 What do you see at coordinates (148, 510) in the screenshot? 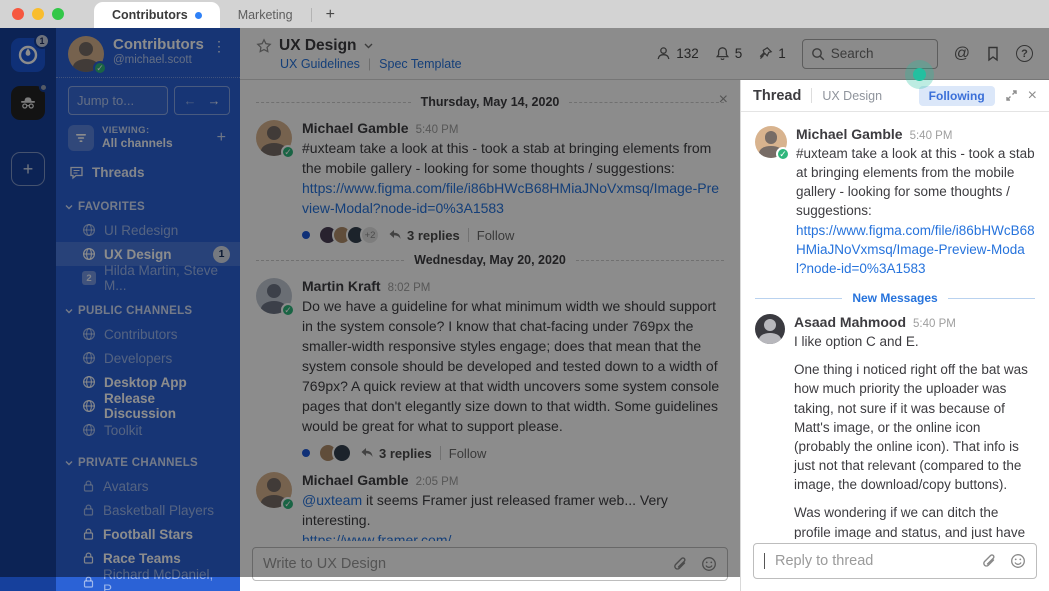
I see `sidebar-item-basketball-players: Basketball Players` at bounding box center [148, 510].